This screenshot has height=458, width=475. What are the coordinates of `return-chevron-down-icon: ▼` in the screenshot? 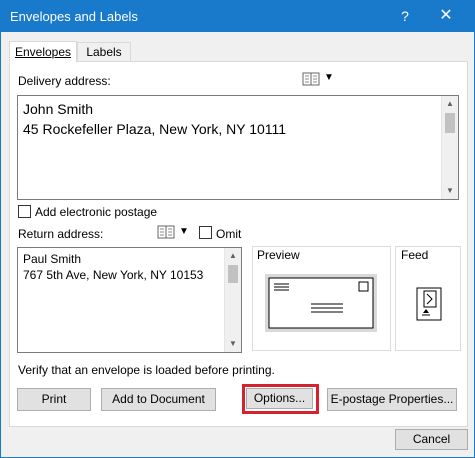 It's located at (184, 231).